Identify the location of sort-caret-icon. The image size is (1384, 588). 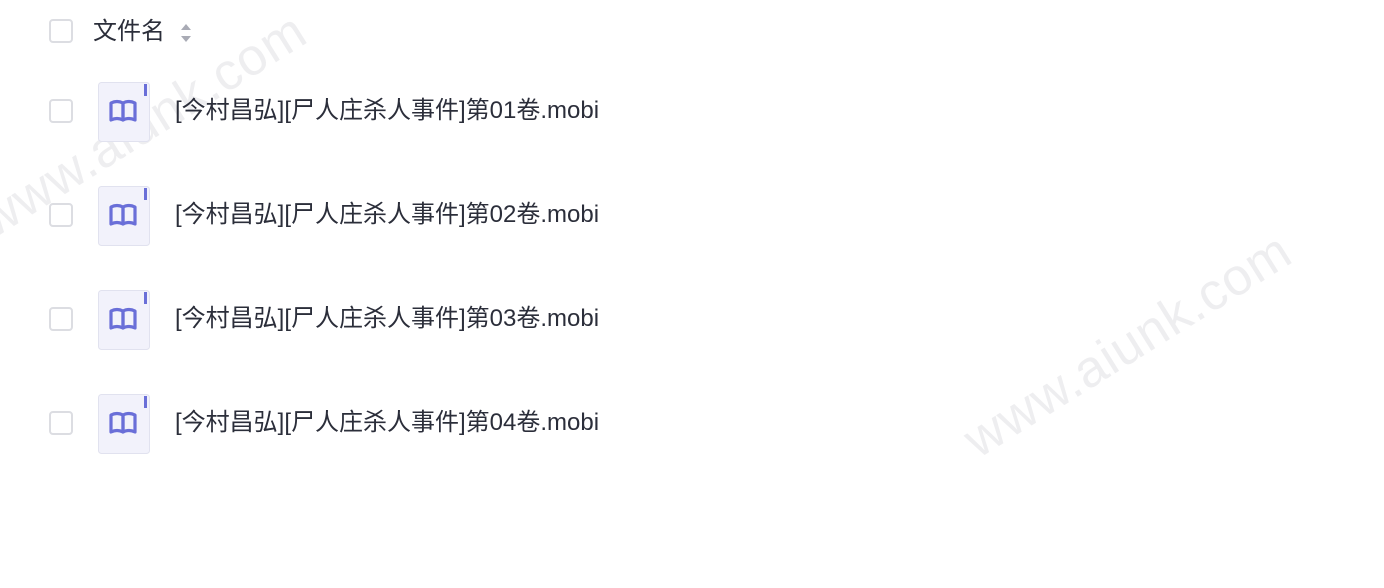
(186, 33).